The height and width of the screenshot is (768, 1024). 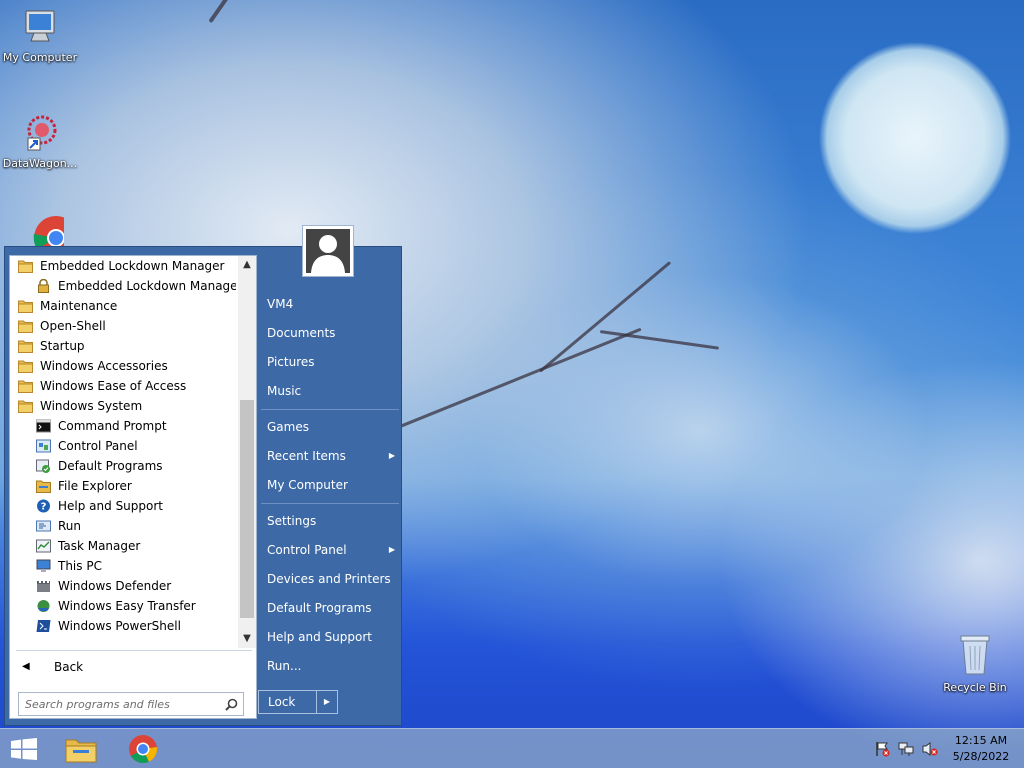 I want to click on program-item: Embedded Lockdown Manager, so click(x=123, y=286).